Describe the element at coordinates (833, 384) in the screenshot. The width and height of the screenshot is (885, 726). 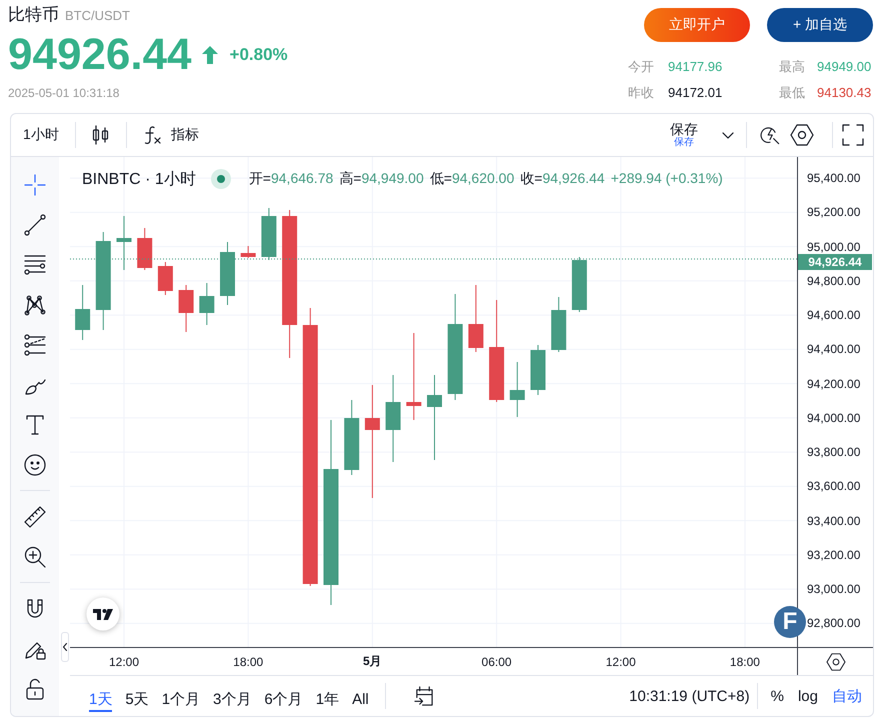
I see `price-tick-label: 94,200.00` at that location.